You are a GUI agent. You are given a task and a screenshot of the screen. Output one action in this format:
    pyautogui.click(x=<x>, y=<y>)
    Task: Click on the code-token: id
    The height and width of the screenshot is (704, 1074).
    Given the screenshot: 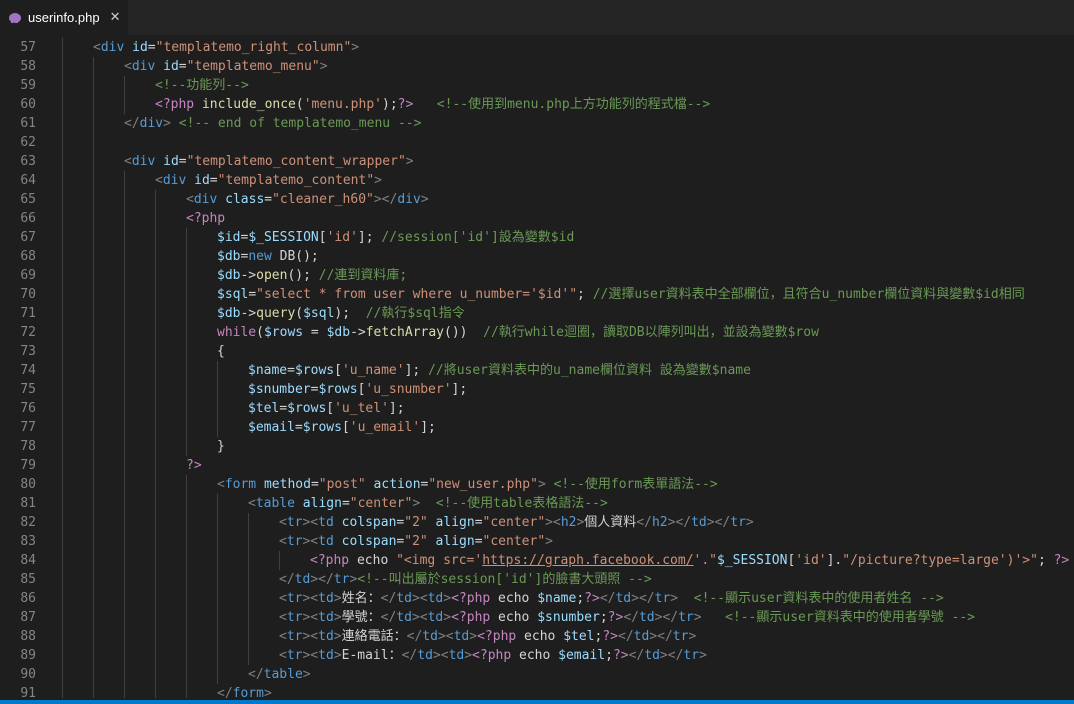 What is the action you would take?
    pyautogui.click(x=136, y=47)
    